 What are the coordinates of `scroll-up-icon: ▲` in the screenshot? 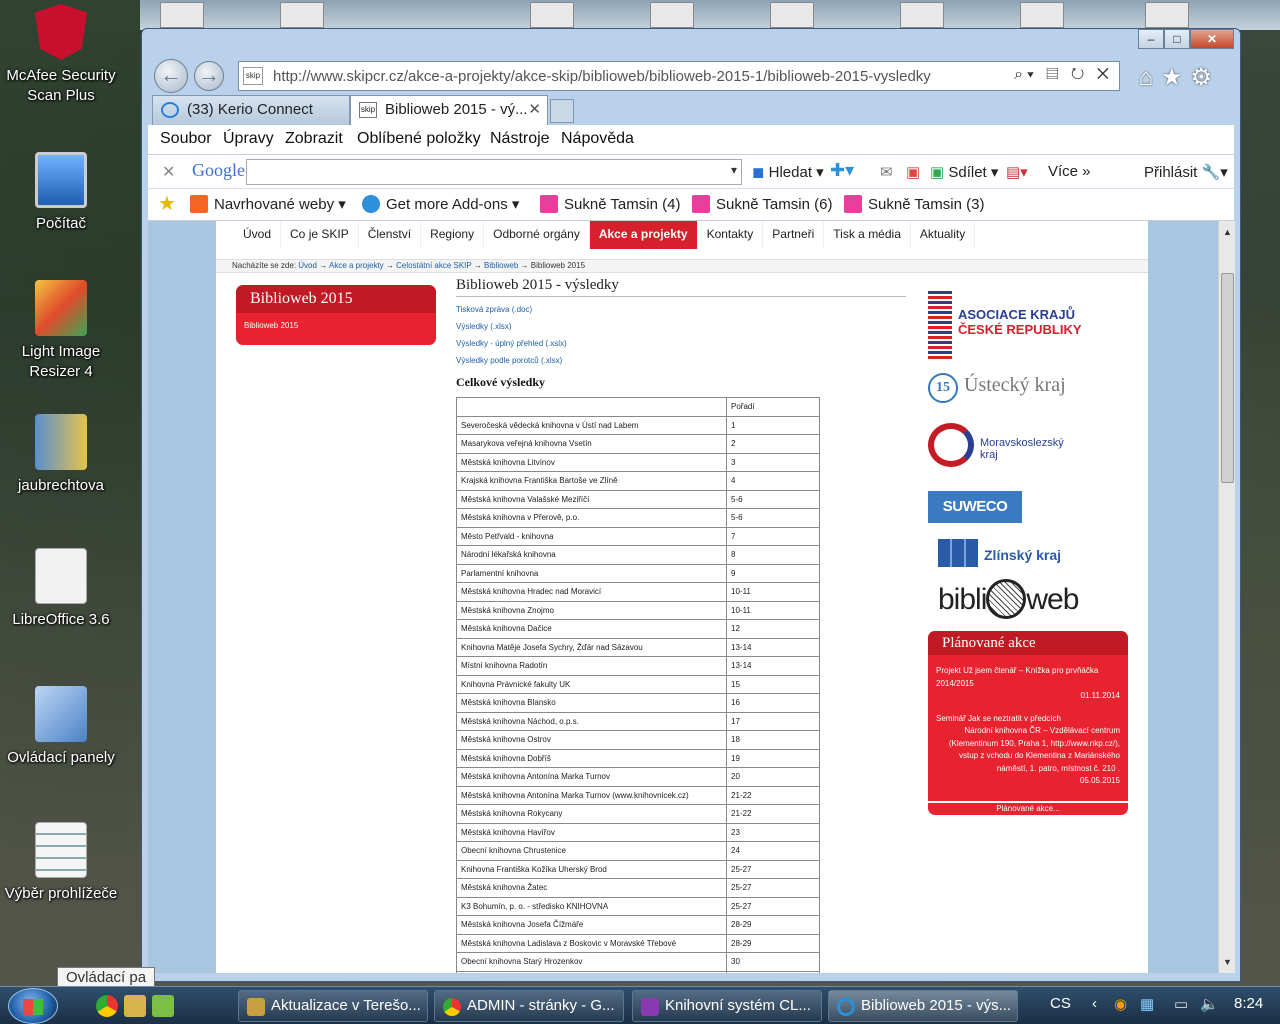 It's located at (1227, 232).